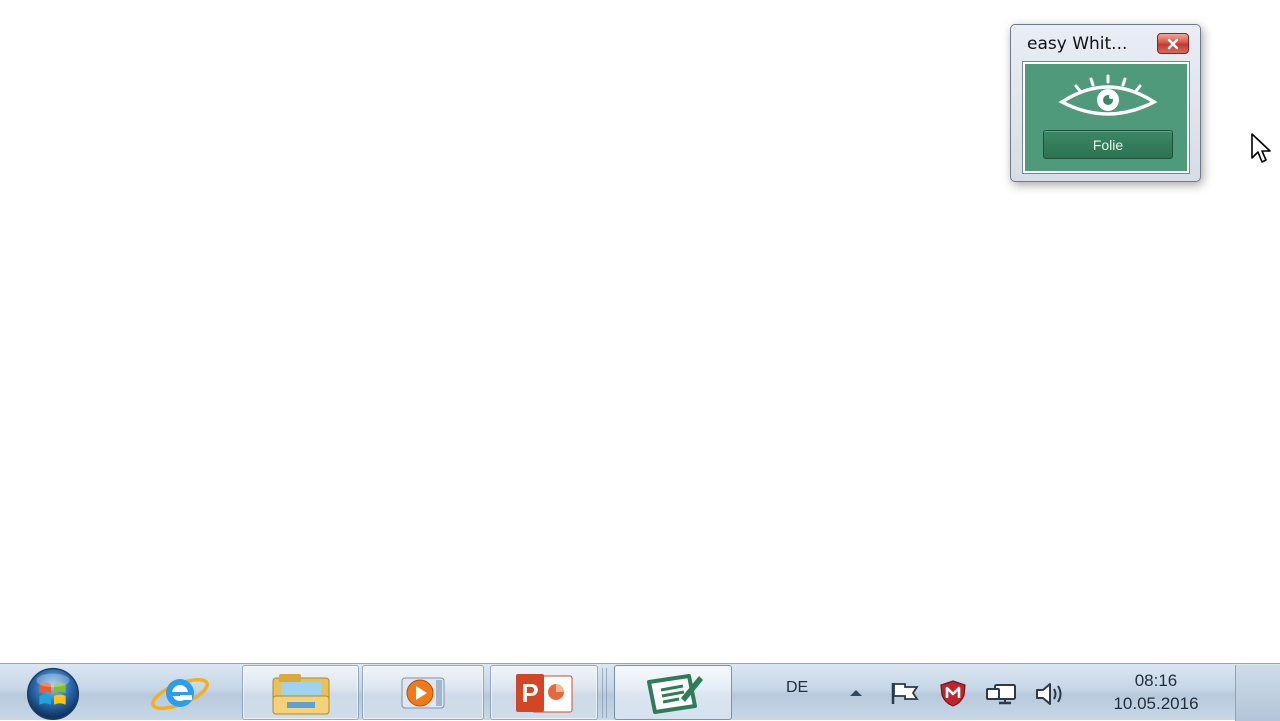 This screenshot has height=721, width=1280. What do you see at coordinates (953, 693) in the screenshot?
I see `antivirus-shield-icon` at bounding box center [953, 693].